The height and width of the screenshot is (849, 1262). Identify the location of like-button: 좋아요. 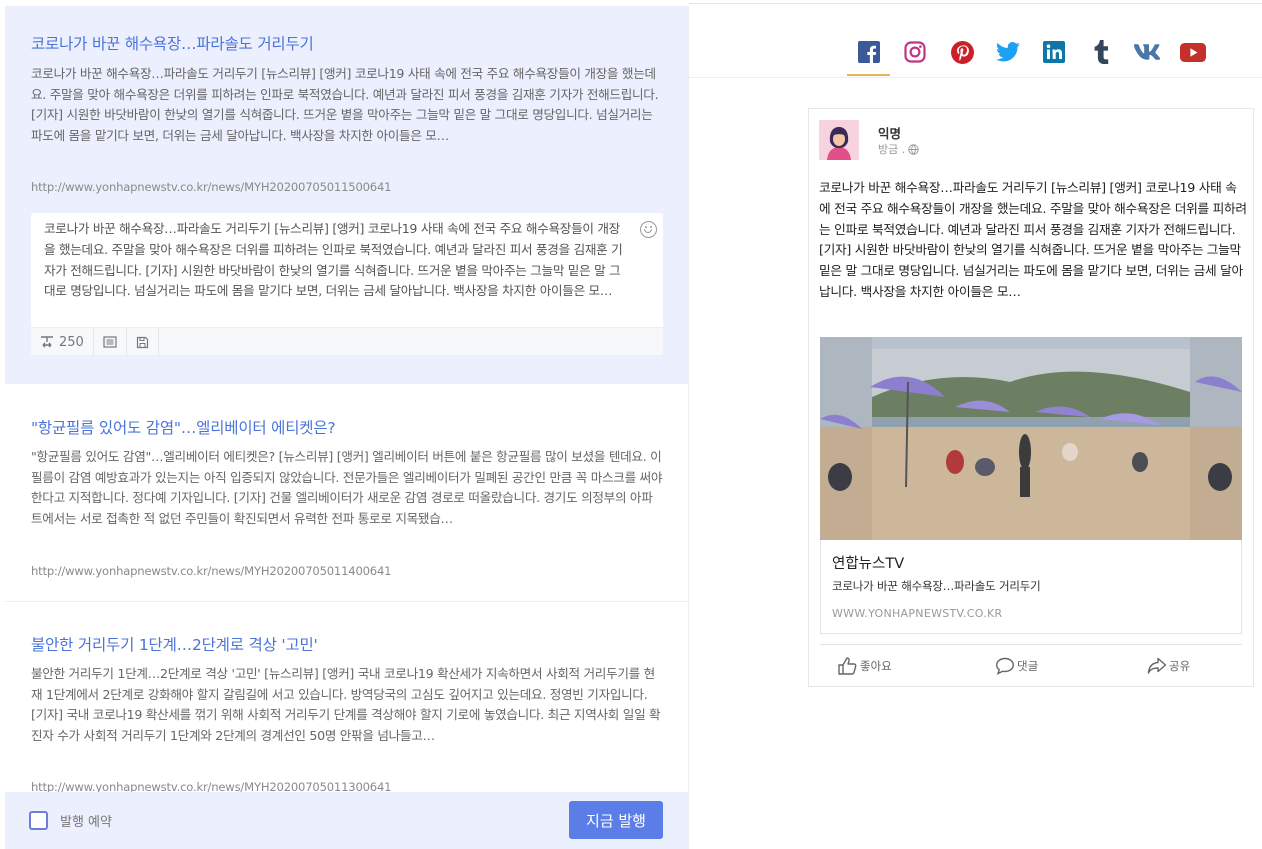
(865, 666).